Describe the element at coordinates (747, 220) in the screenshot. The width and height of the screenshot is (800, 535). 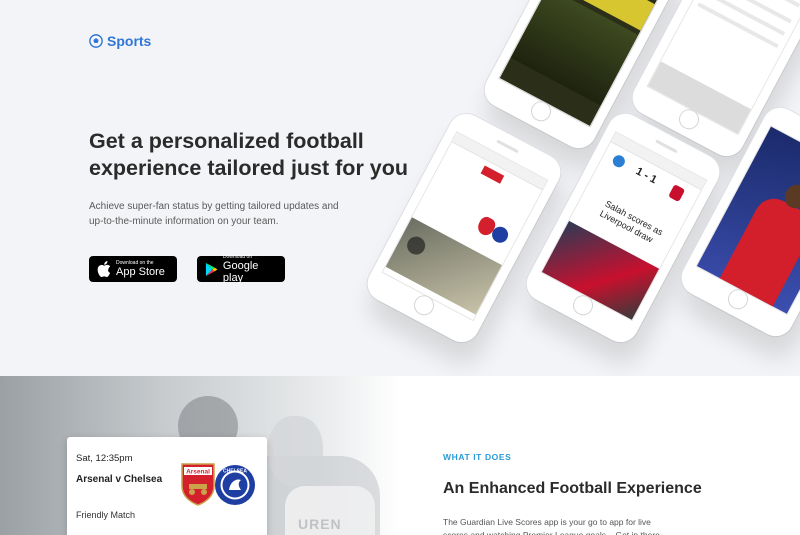
I see `phone-screen` at that location.